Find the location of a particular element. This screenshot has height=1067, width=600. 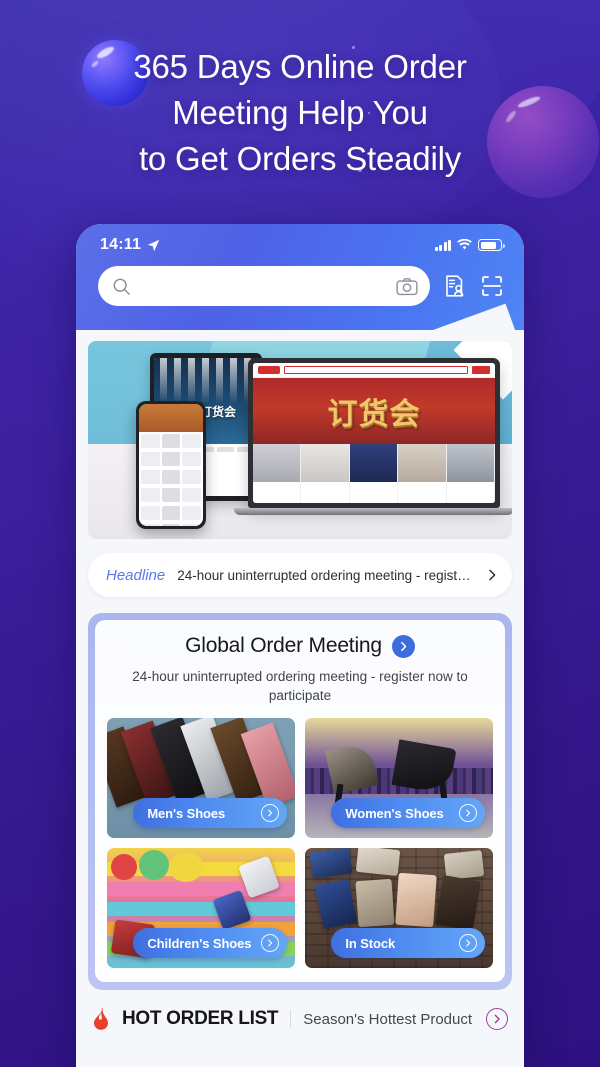

category-label: Women's Shoes is located at coordinates (394, 813).